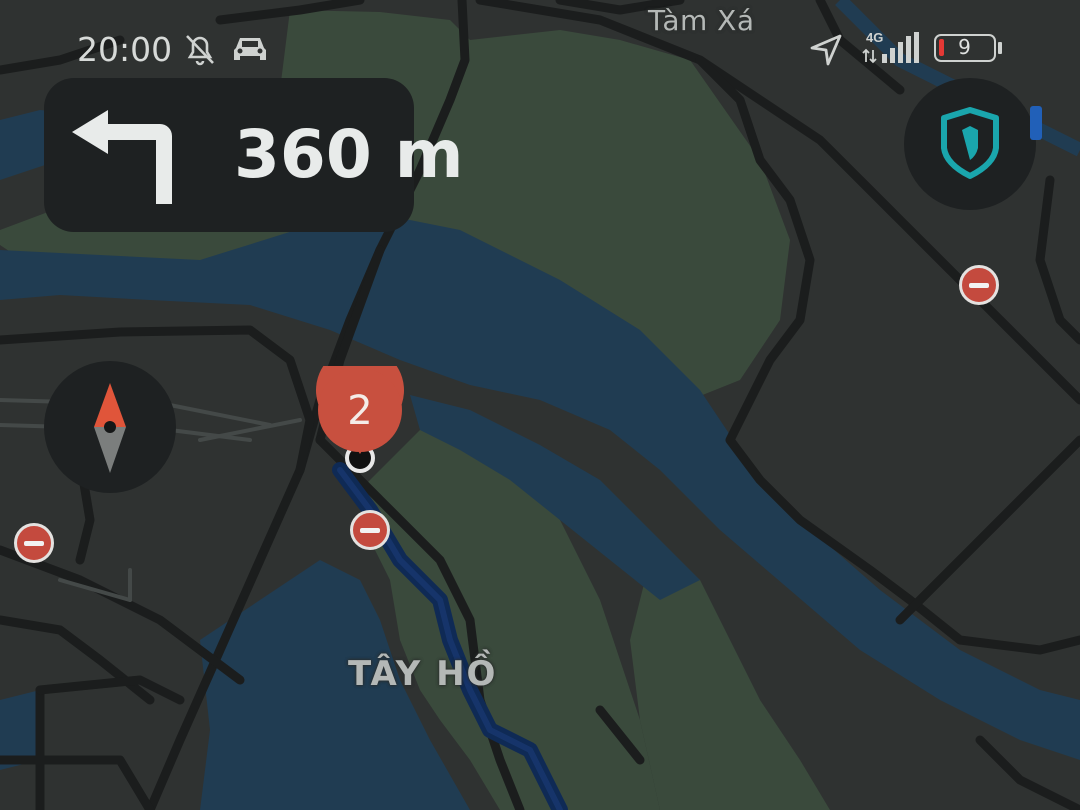 The width and height of the screenshot is (1080, 810). I want to click on battery-icon: 9, so click(965, 48).